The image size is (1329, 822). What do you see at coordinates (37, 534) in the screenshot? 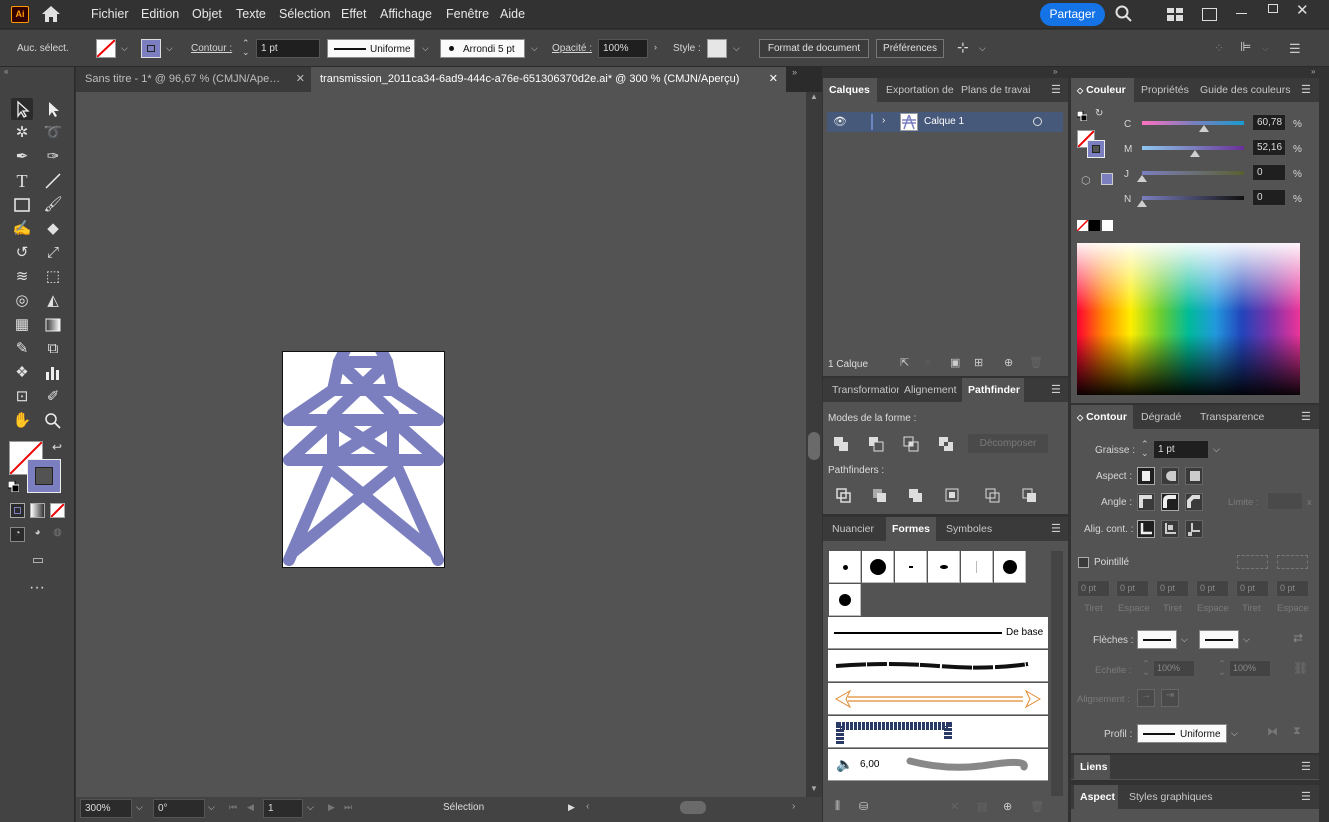
I see `draw-behind-icon: ◕` at bounding box center [37, 534].